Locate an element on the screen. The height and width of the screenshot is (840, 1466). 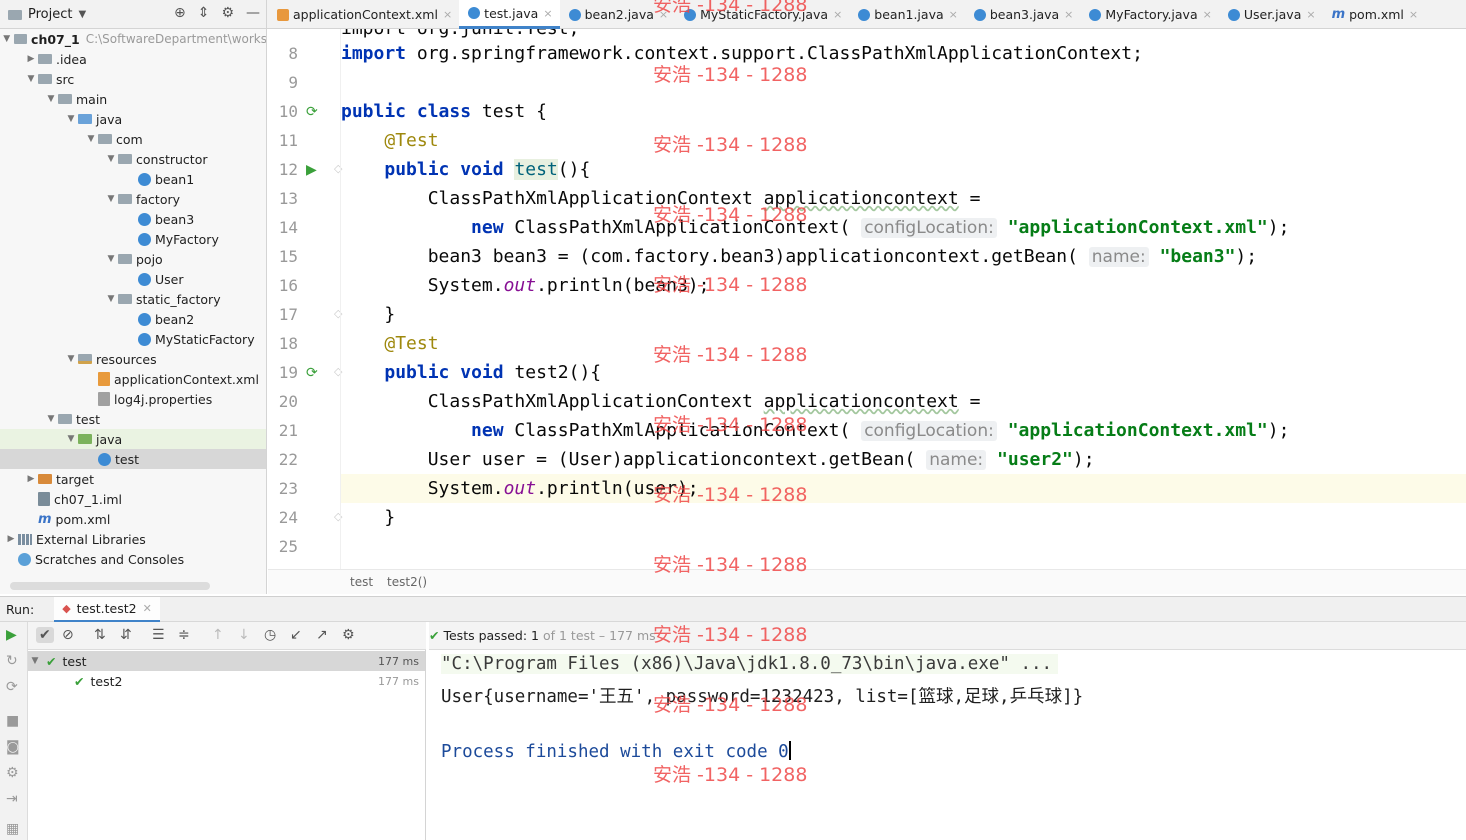
next-failed-icon: ↓ is located at coordinates (244, 635).